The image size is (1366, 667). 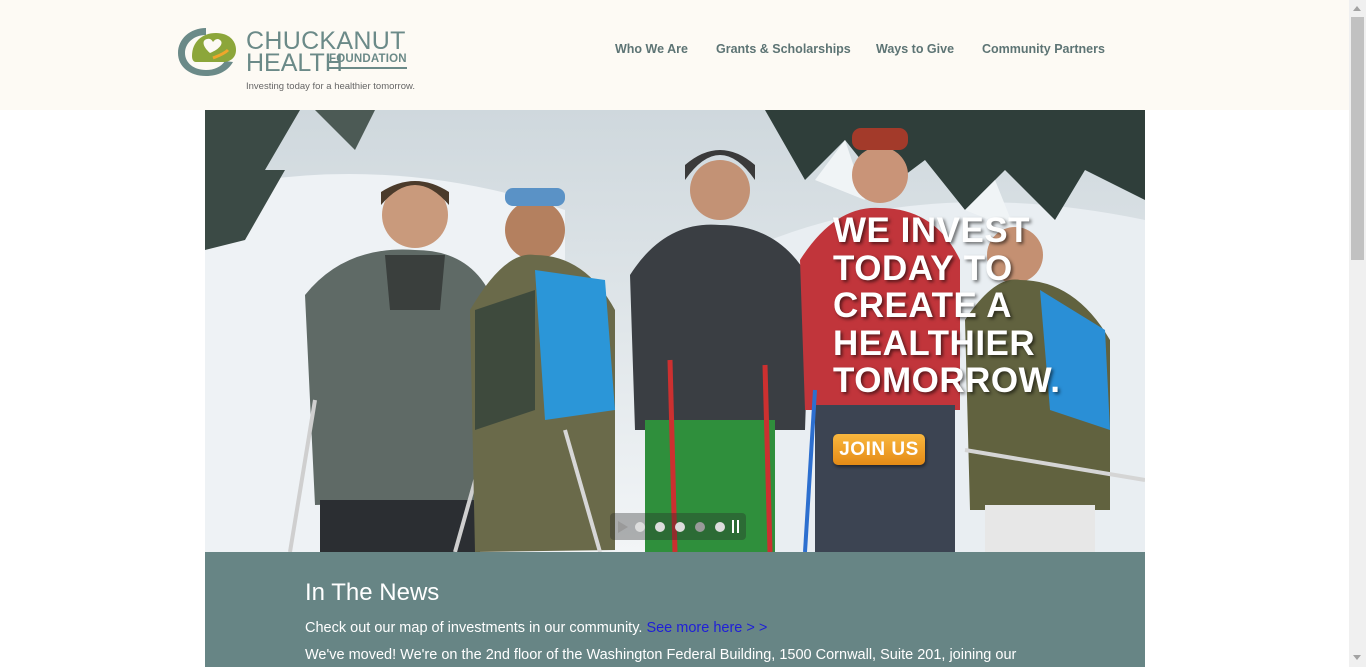 I want to click on leaf-heart-icon, so click(x=207, y=52).